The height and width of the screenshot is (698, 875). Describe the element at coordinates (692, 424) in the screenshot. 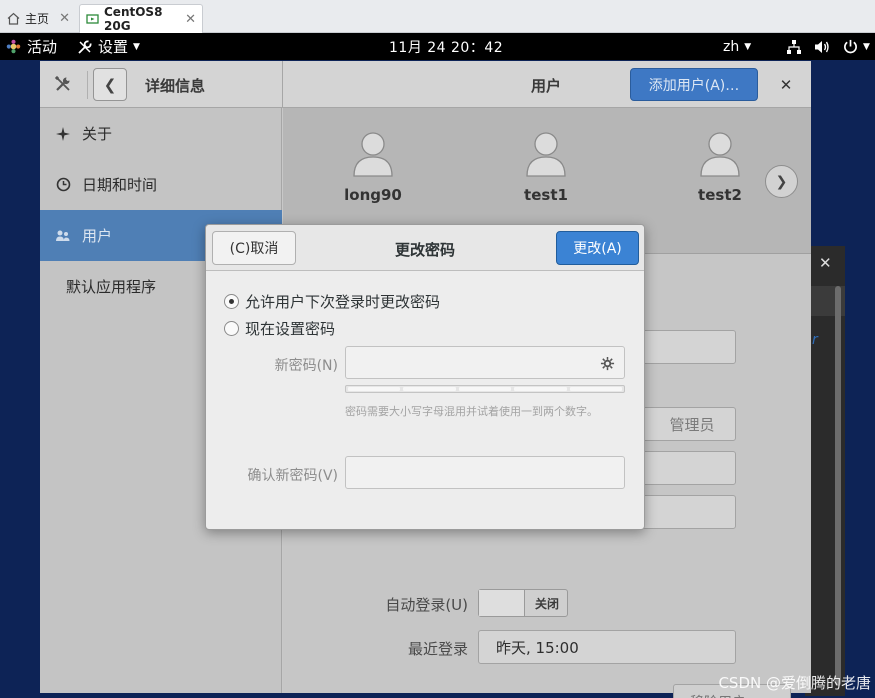

I see `admin-option: 管理员` at that location.